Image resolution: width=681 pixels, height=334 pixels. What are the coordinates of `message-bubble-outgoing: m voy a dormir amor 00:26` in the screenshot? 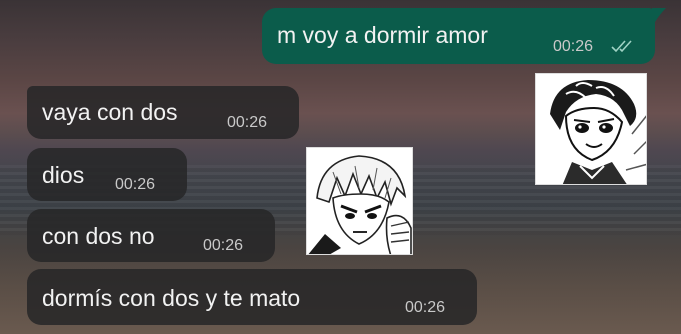 It's located at (458, 36).